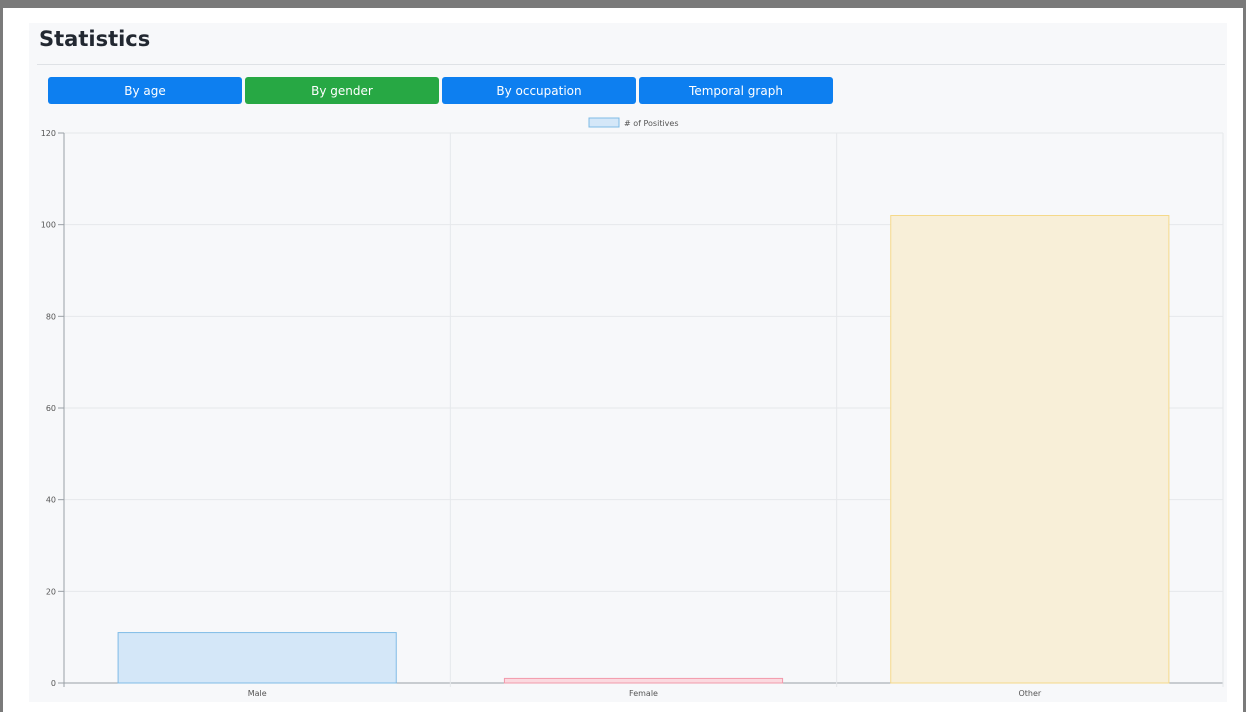 Image resolution: width=1246 pixels, height=712 pixels. Describe the element at coordinates (145, 90) in the screenshot. I see `tab-by-age: By age` at that location.